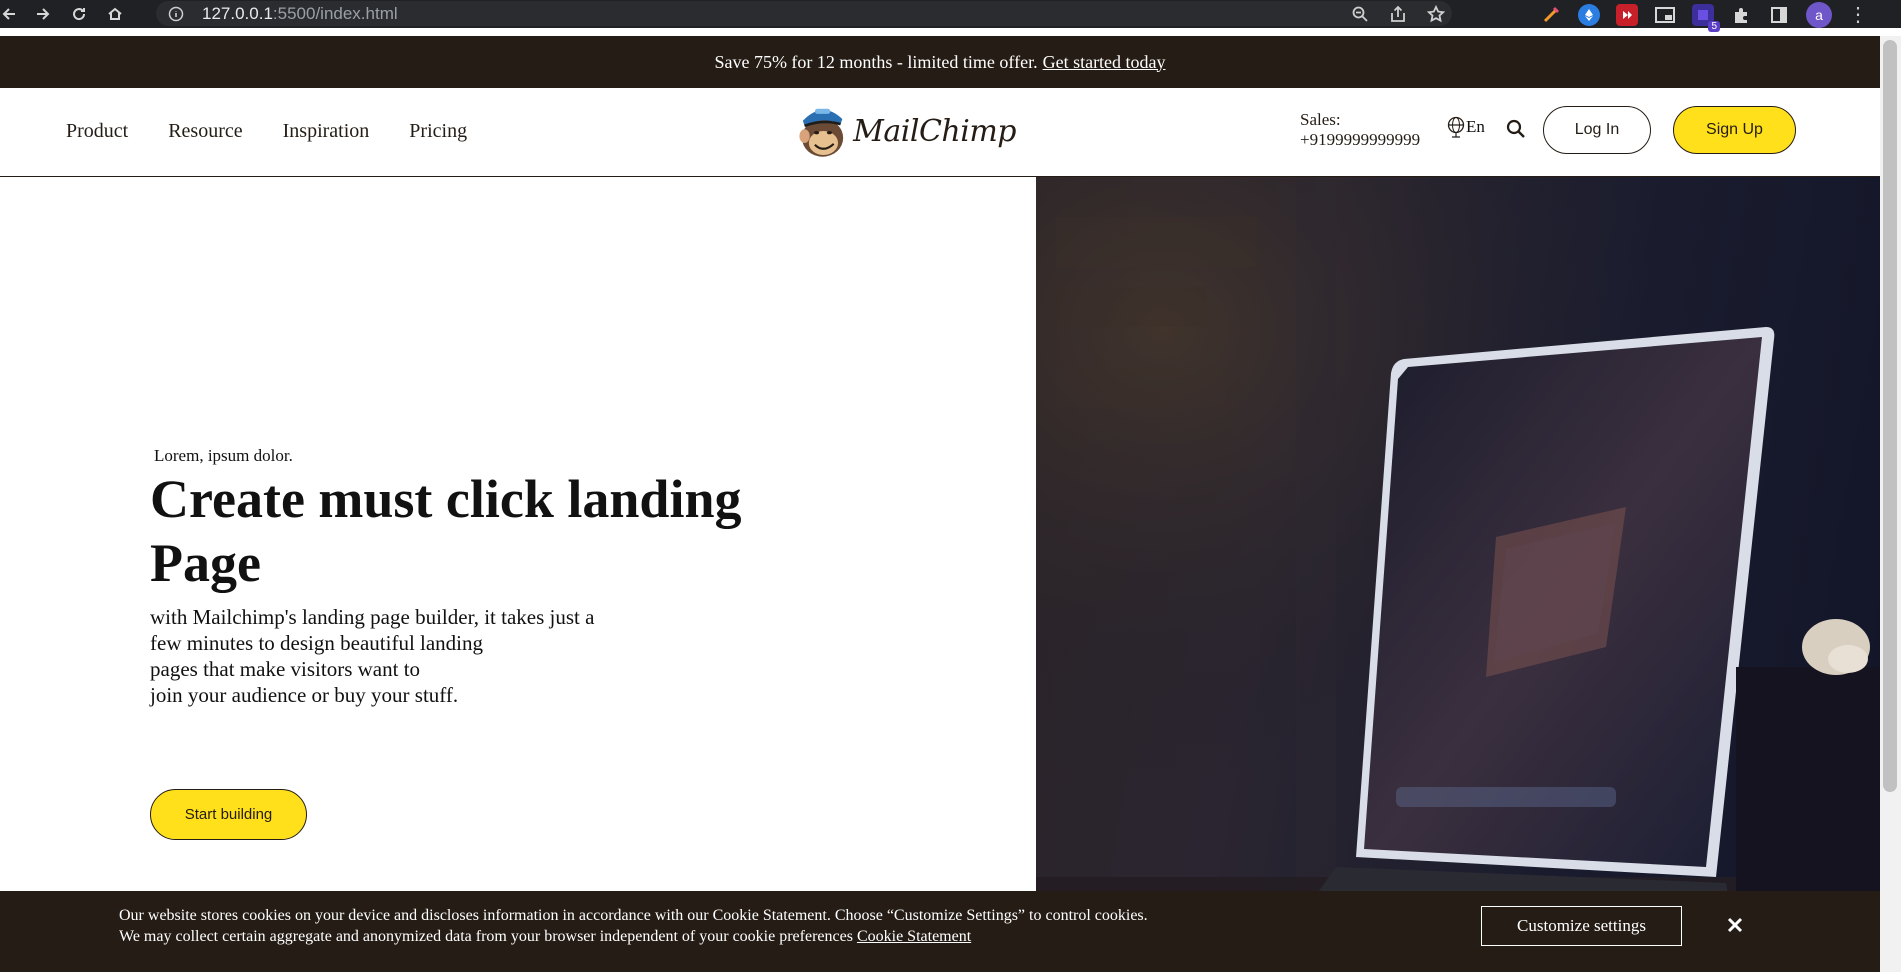 The width and height of the screenshot is (1901, 972). I want to click on browser-toolbar: 127.0.0.1:5500/index.html 5 a ⋮, so click(950, 16).